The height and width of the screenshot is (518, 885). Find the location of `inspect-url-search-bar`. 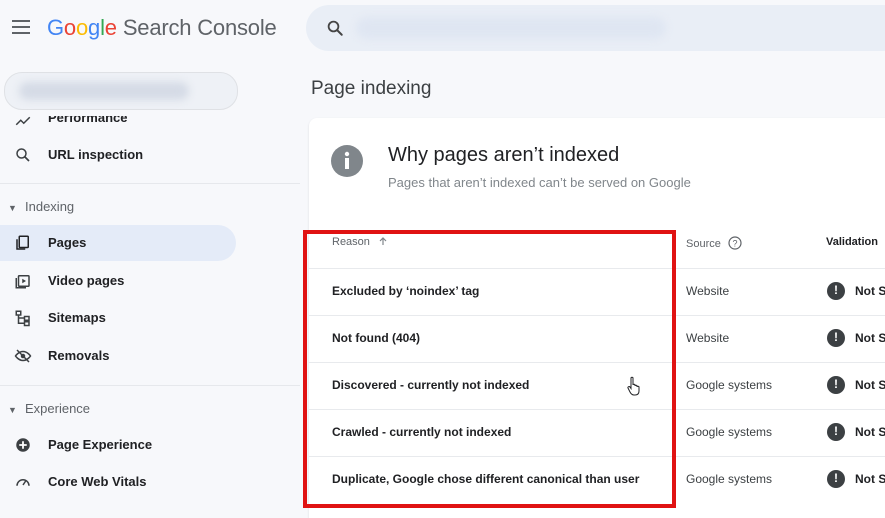

inspect-url-search-bar is located at coordinates (595, 28).